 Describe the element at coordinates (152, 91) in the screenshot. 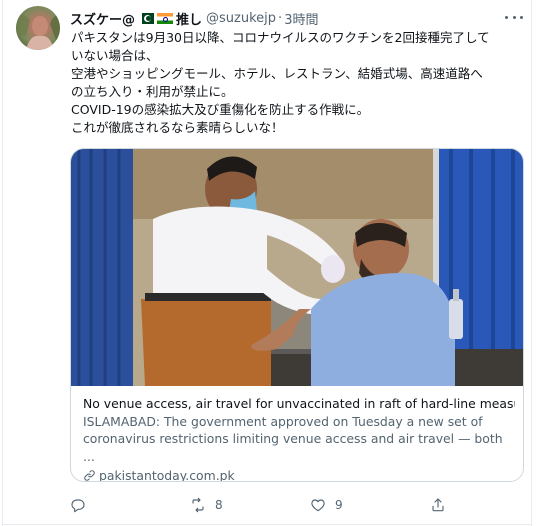

I see `tweet-text-line: の立ち入り・利用が禁止に。` at that location.